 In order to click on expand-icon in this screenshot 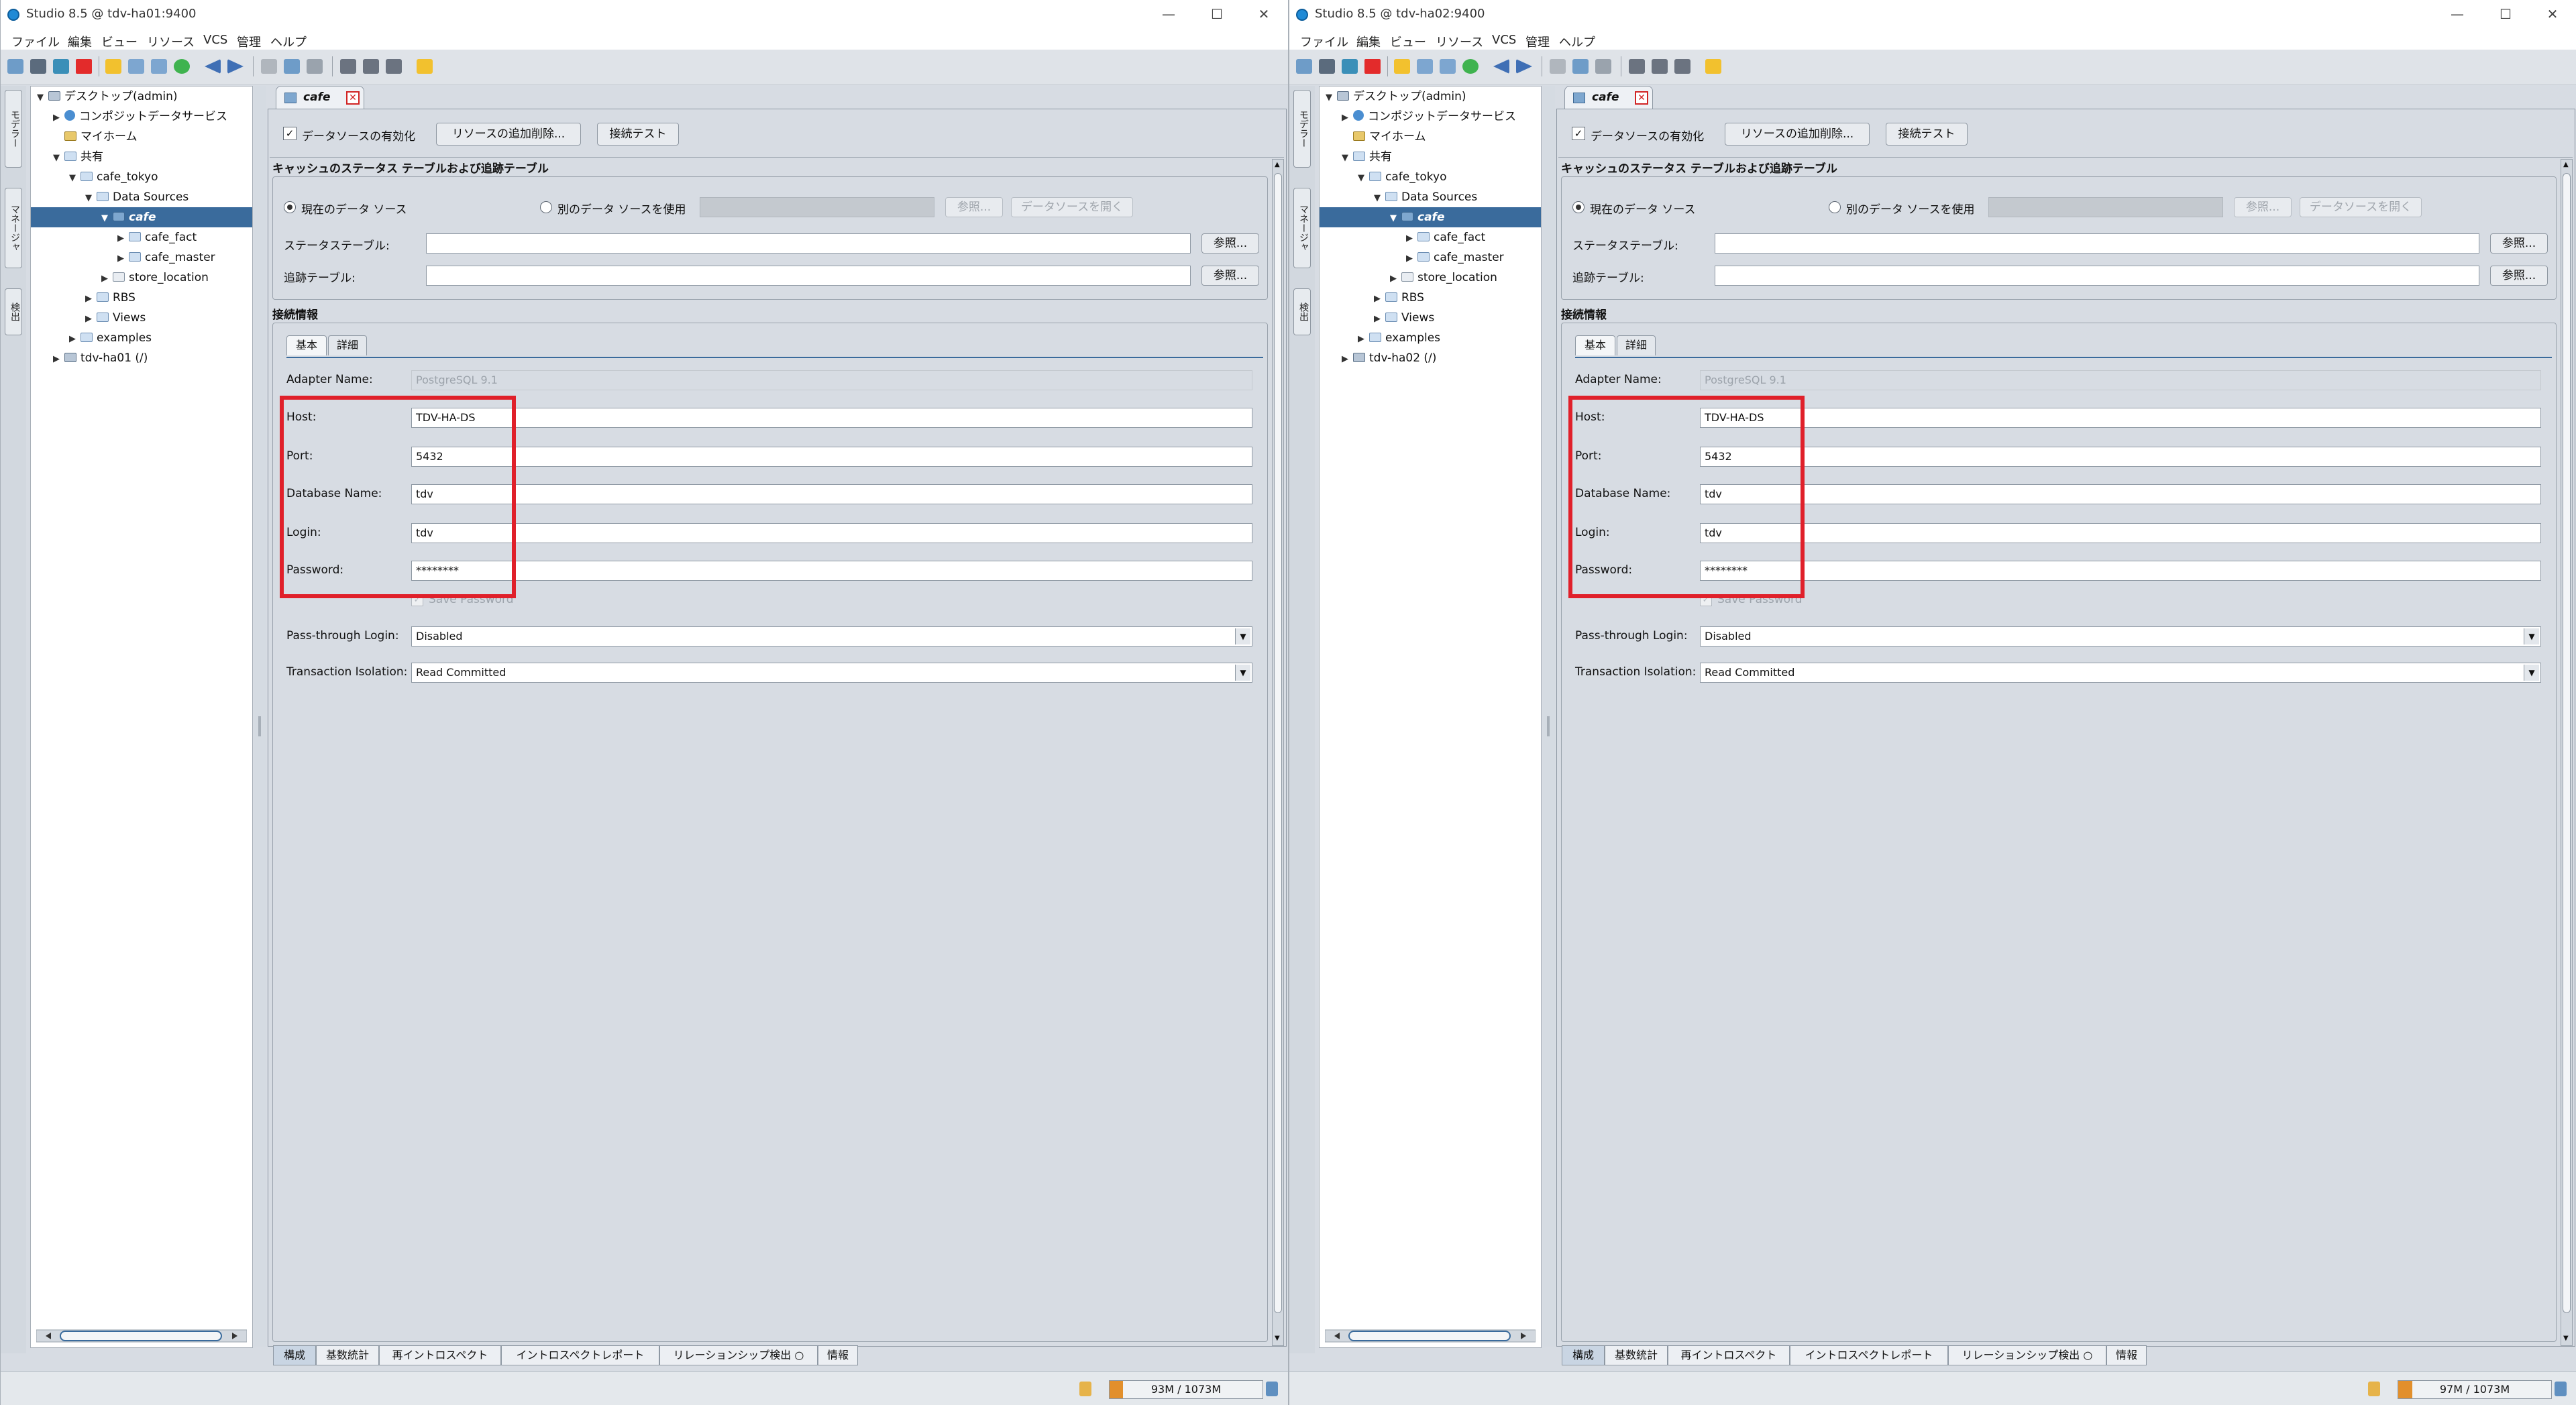, I will do `click(1425, 67)`.